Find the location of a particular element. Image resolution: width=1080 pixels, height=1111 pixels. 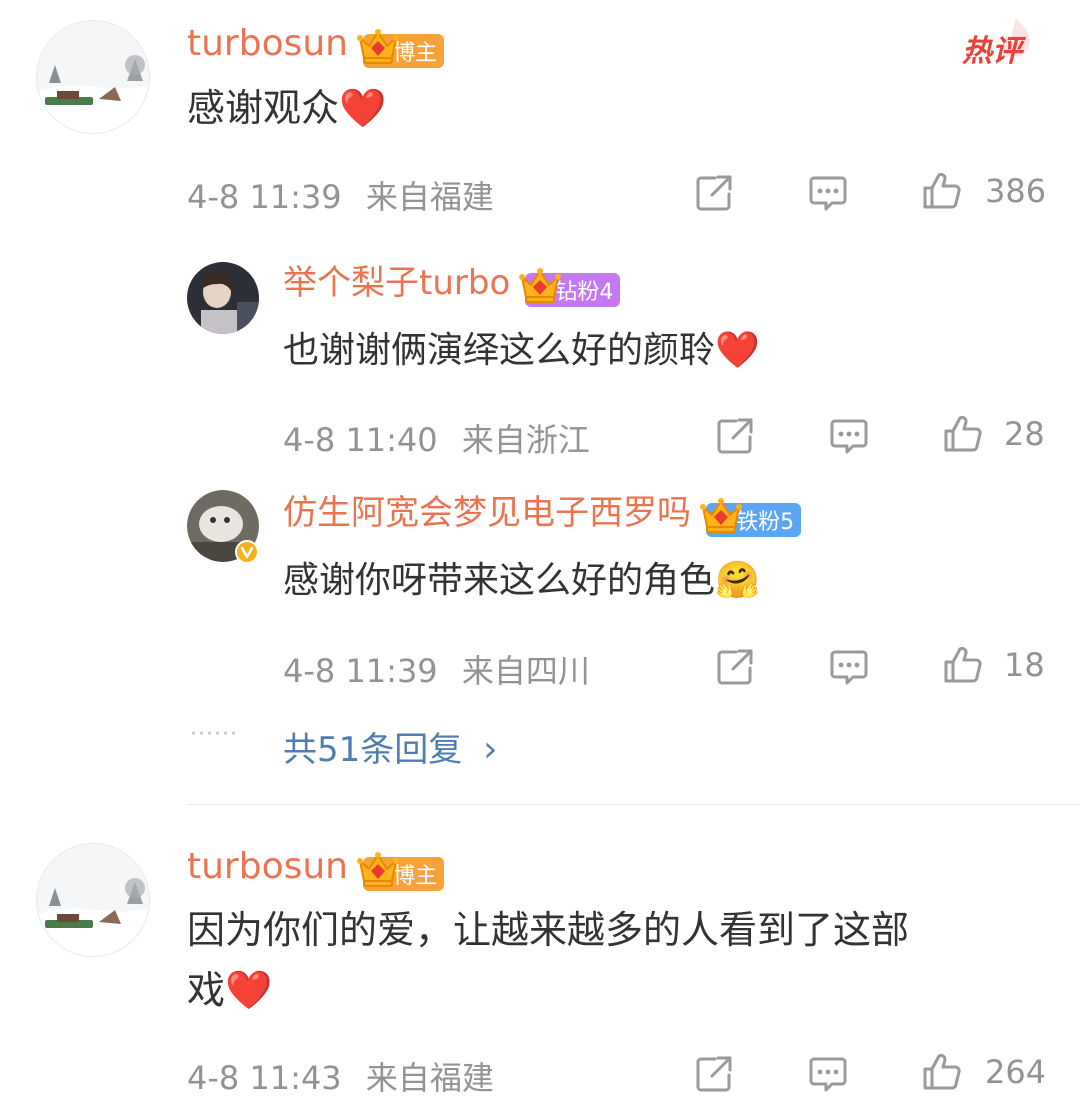

more-replies-link: 共51条回复 › is located at coordinates (390, 746).